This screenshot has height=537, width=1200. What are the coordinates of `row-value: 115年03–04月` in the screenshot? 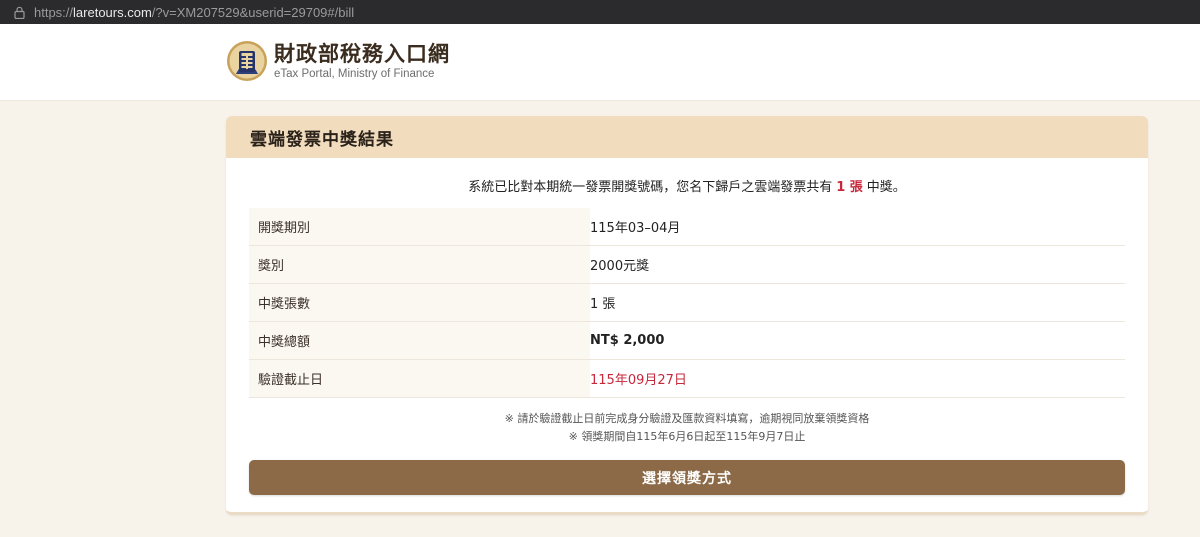 It's located at (635, 228).